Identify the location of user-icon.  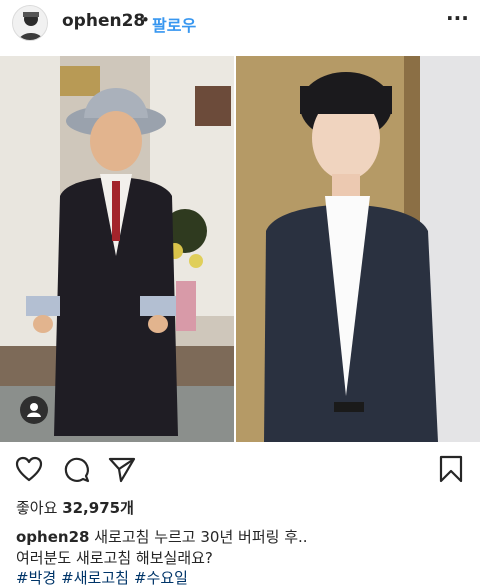
(34, 410).